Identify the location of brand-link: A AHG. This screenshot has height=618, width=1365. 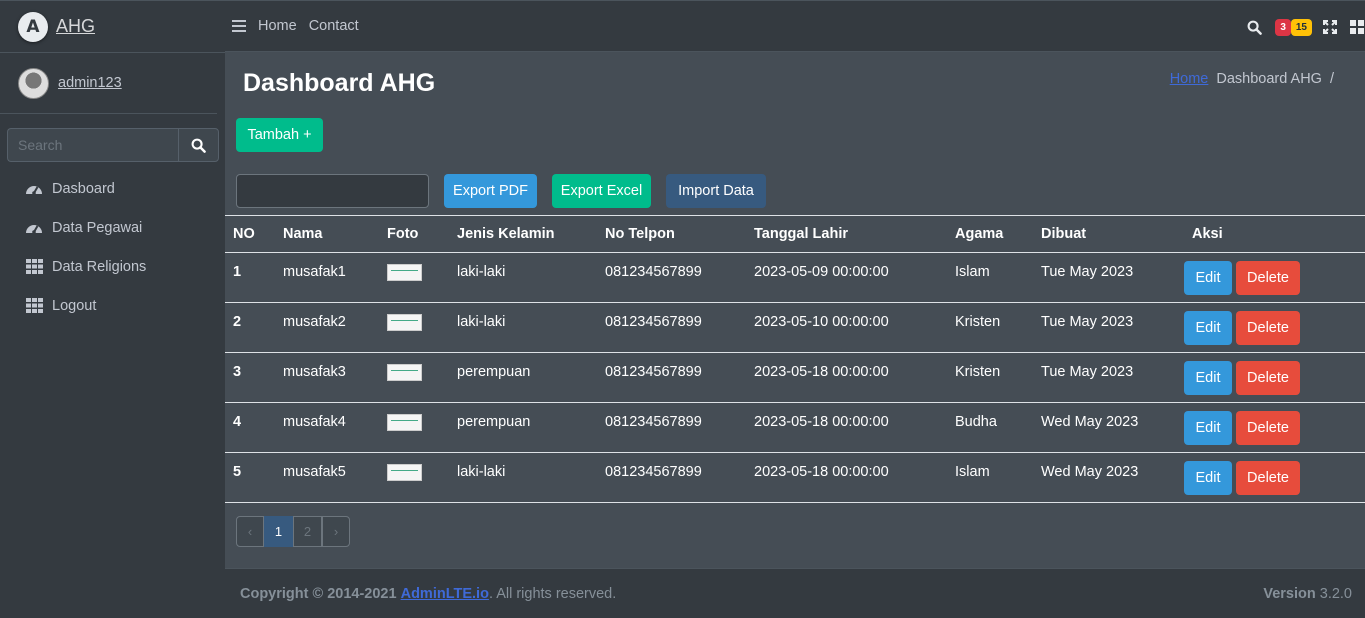
(112, 27).